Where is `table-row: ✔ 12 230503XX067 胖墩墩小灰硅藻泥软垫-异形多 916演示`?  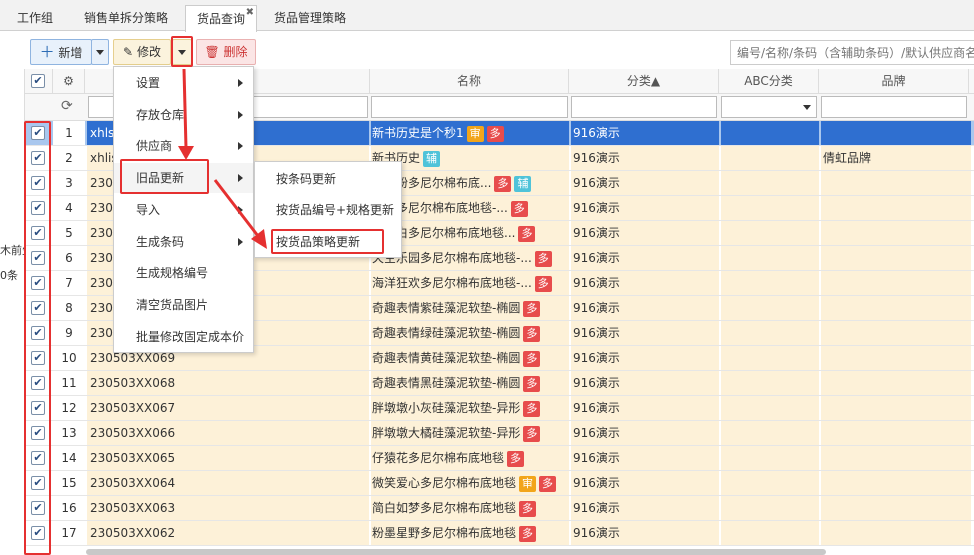 table-row: ✔ 12 230503XX067 胖墩墩小灰硅藻泥软垫-异形多 916演示 is located at coordinates (499, 408).